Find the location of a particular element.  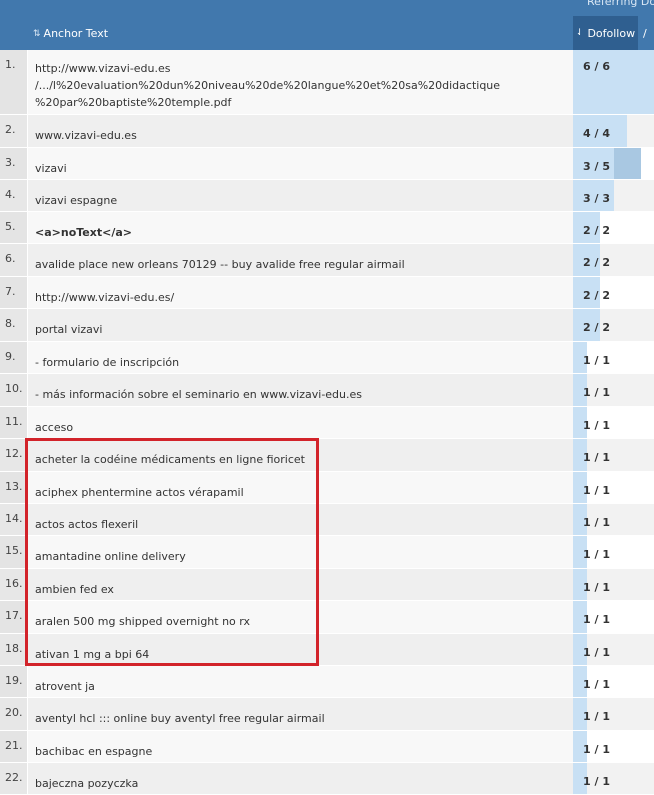

anchor-text-line: aralen 500 mg shipped overnight no rx is located at coordinates (143, 621).